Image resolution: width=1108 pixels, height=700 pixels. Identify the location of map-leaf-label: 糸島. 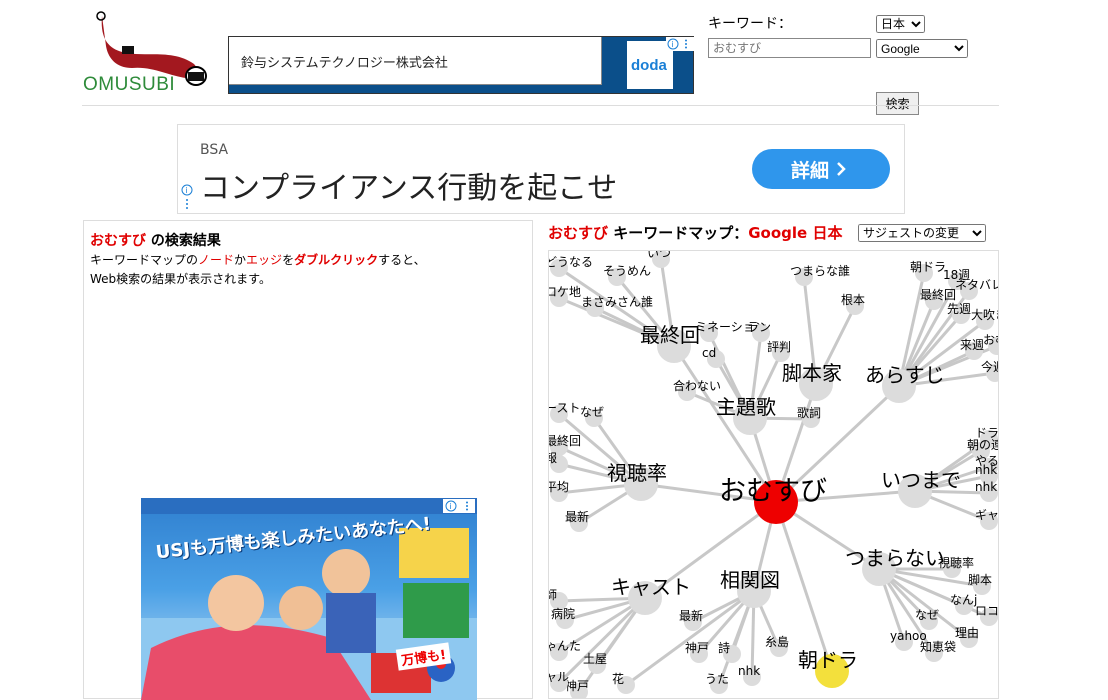
(777, 641).